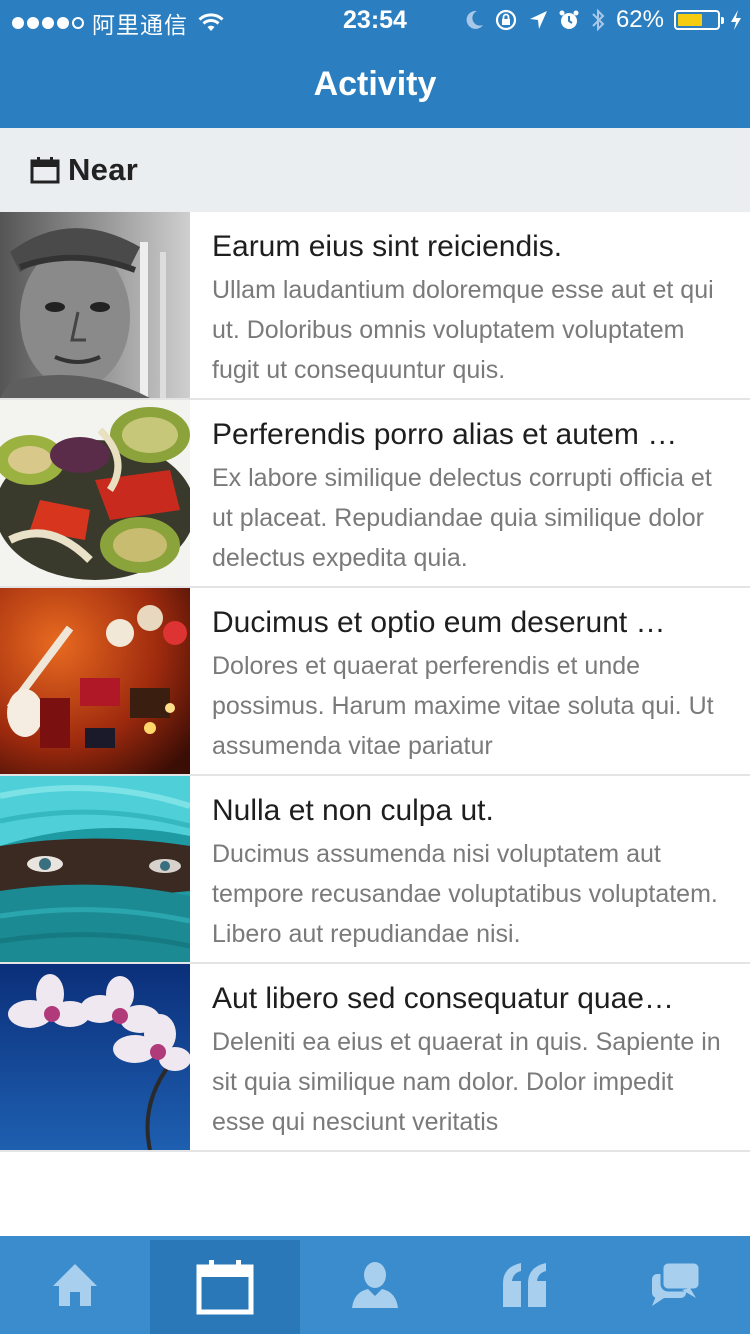 This screenshot has width=750, height=1334. I want to click on navigation-bar: Activity, so click(375, 84).